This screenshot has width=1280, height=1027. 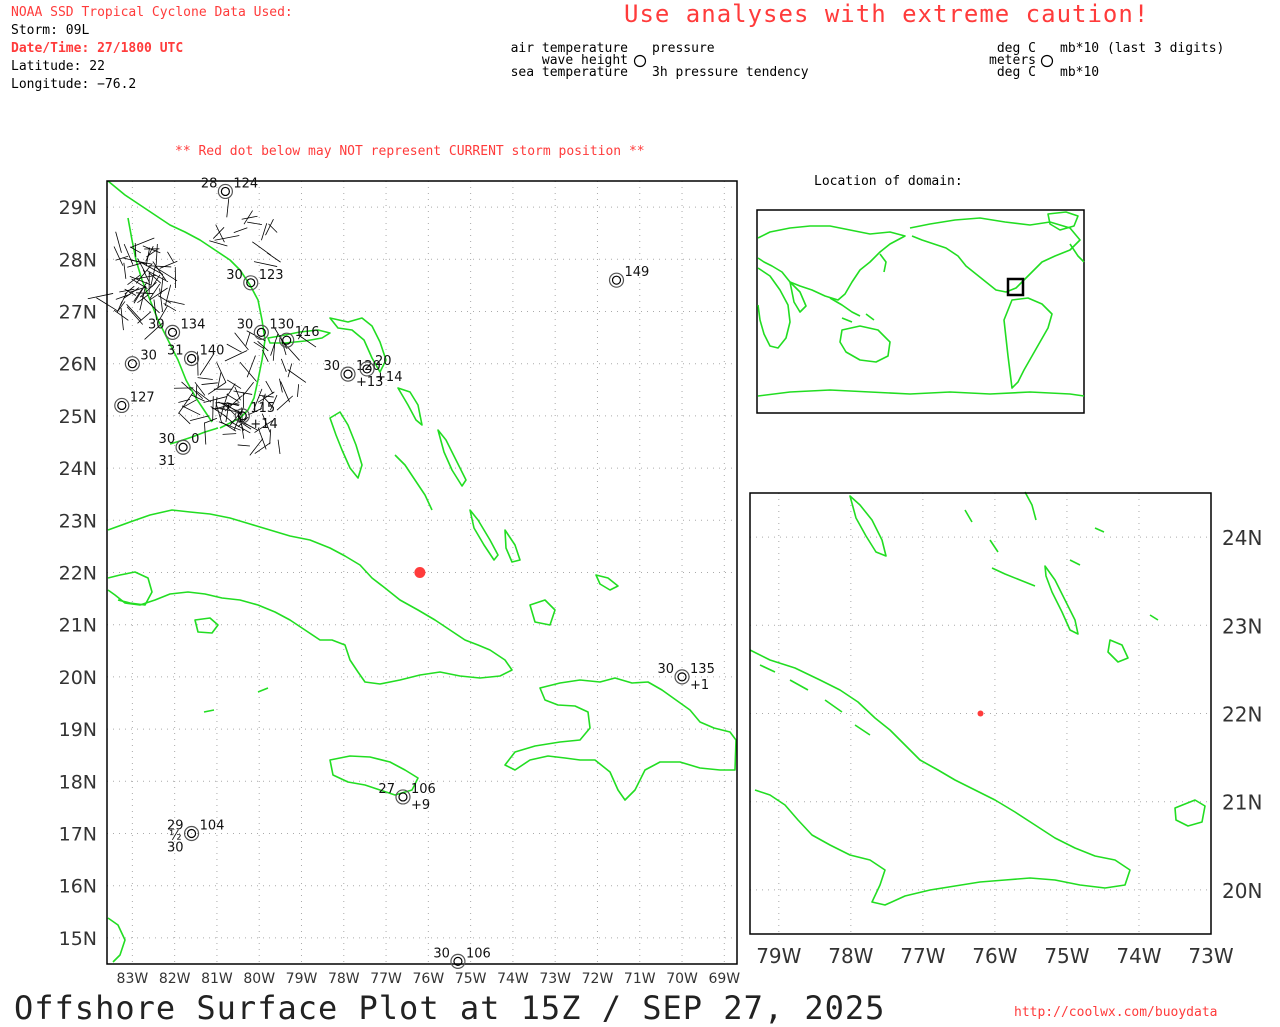 I want to click on inset-lon-label: 73W, so click(x=1210, y=956).